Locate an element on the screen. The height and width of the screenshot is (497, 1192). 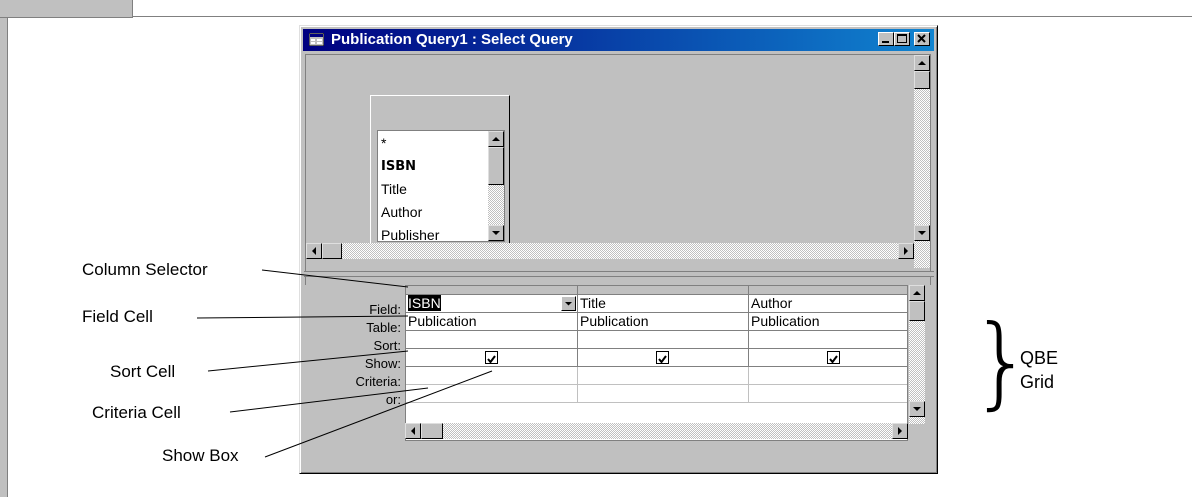
callout-line-show-box is located at coordinates (378, 414).